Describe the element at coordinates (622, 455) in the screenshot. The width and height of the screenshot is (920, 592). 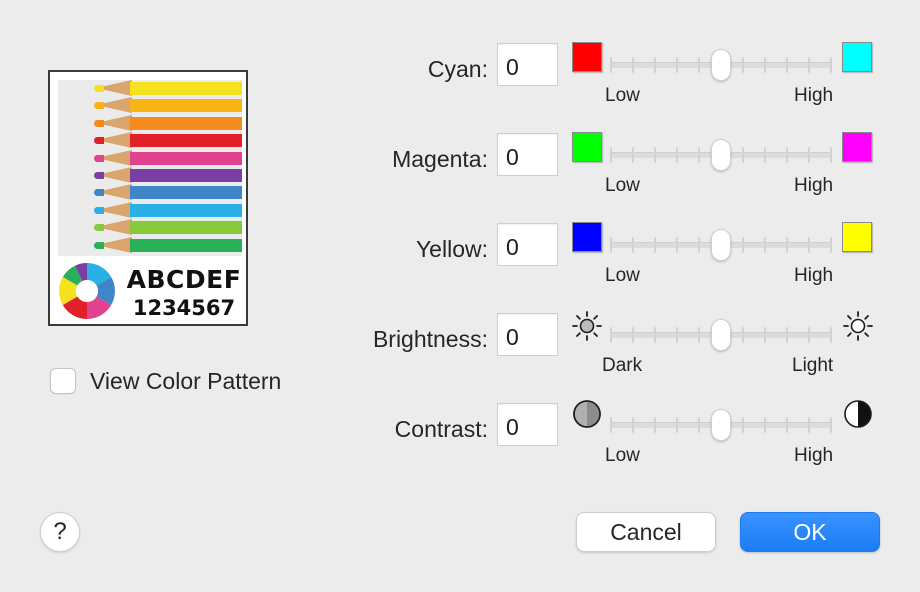
I see `contrast-low-label: Low` at that location.